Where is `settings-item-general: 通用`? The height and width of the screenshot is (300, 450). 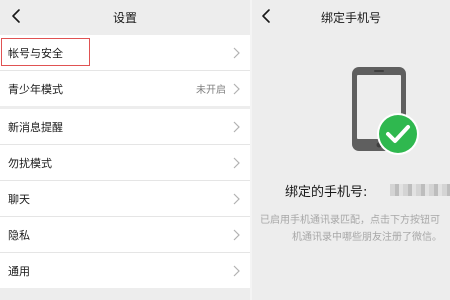
settings-item-general: 通用 is located at coordinates (125, 270).